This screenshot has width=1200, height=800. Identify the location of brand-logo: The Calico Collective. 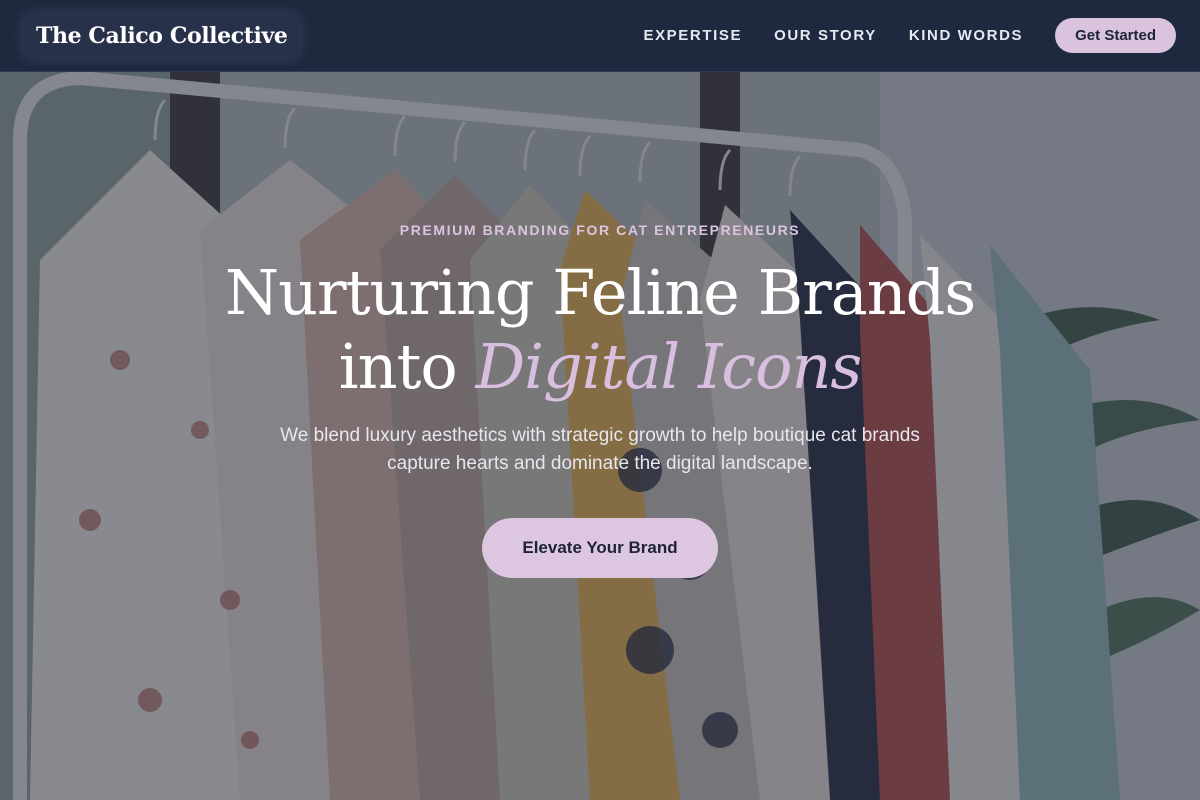
(162, 35).